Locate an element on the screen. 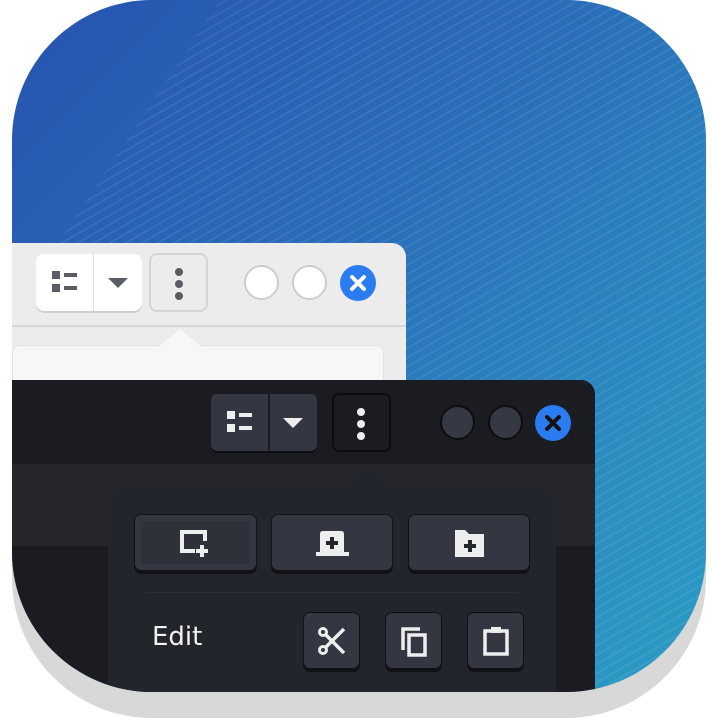 The image size is (712, 718). new-tab-icon is located at coordinates (332, 543).